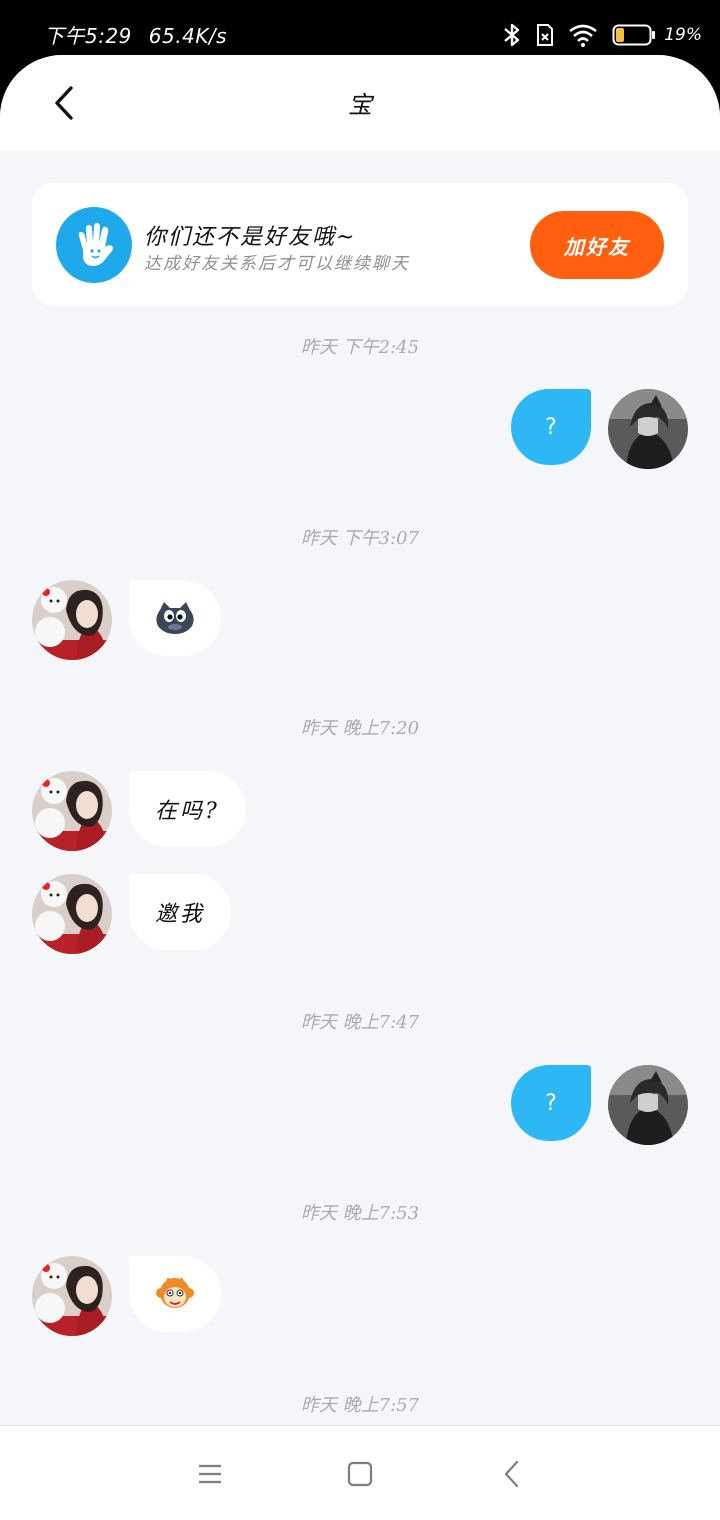 The width and height of the screenshot is (720, 1520). What do you see at coordinates (683, 35) in the screenshot?
I see `battery-percentage: 19%` at bounding box center [683, 35].